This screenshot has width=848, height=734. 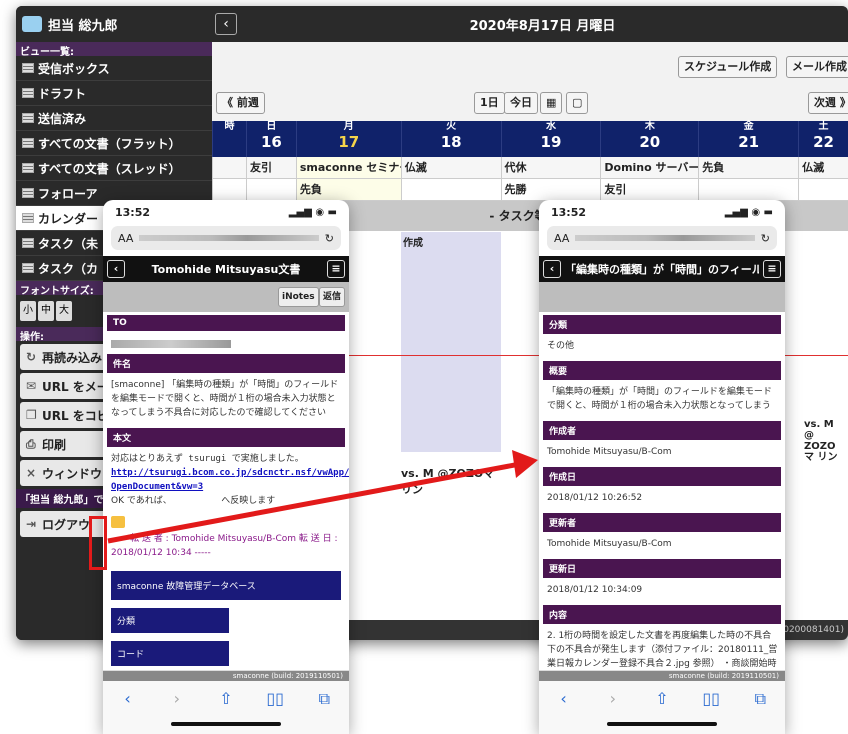 I want to click on weekday: 時, so click(x=229, y=126).